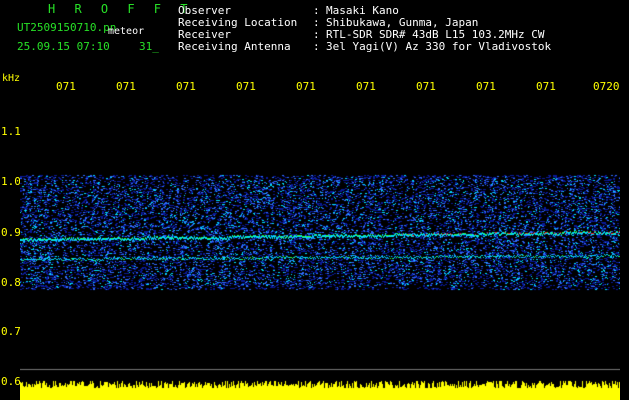 The height and width of the screenshot is (400, 629). Describe the element at coordinates (67, 27) in the screenshot. I see `file-name: UT2509150710.pn` at that location.